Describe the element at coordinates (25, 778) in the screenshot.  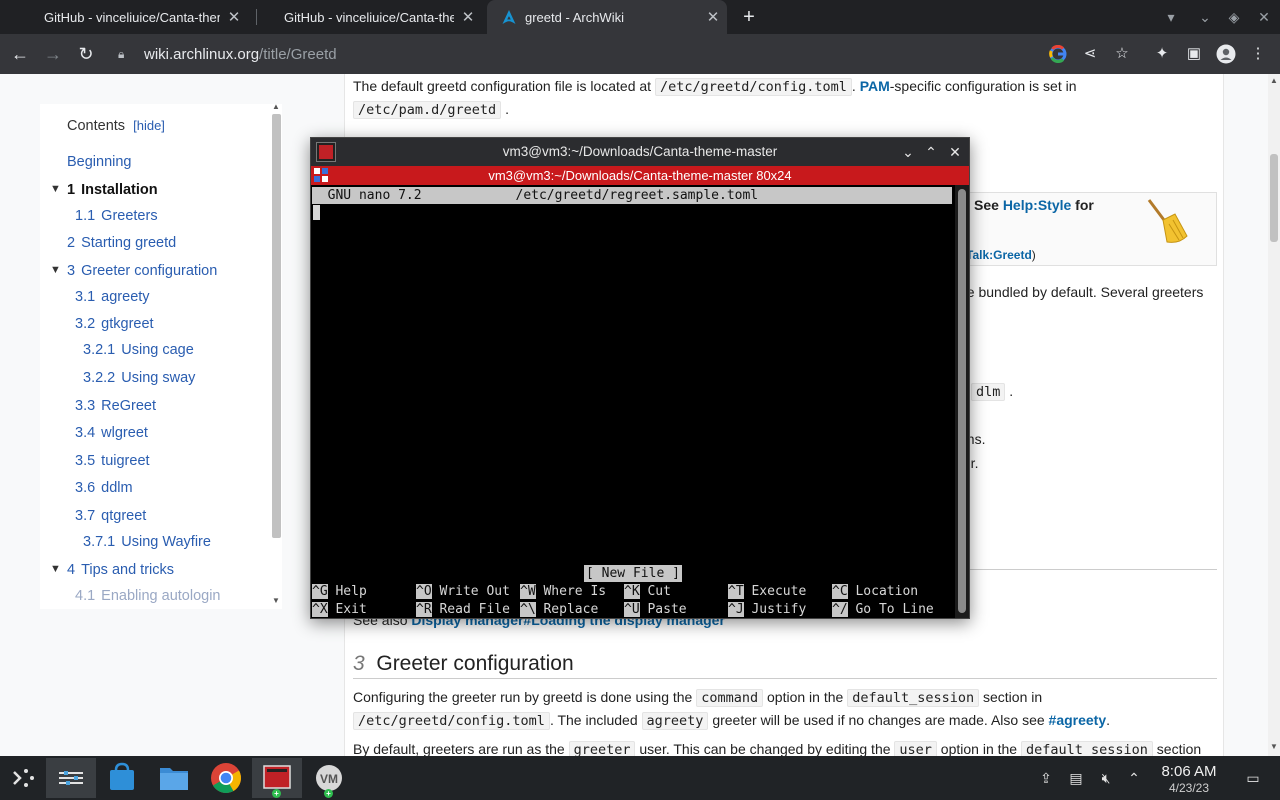
I see `application-launcher-icon` at that location.